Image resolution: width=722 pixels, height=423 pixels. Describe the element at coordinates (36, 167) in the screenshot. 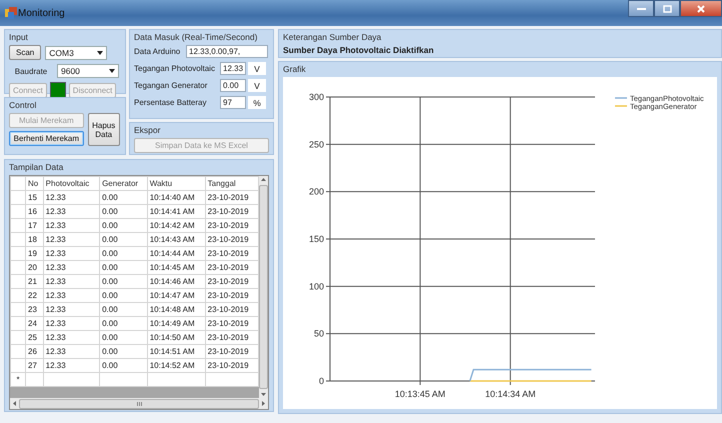

I see `group-title: Tampilan Data` at that location.